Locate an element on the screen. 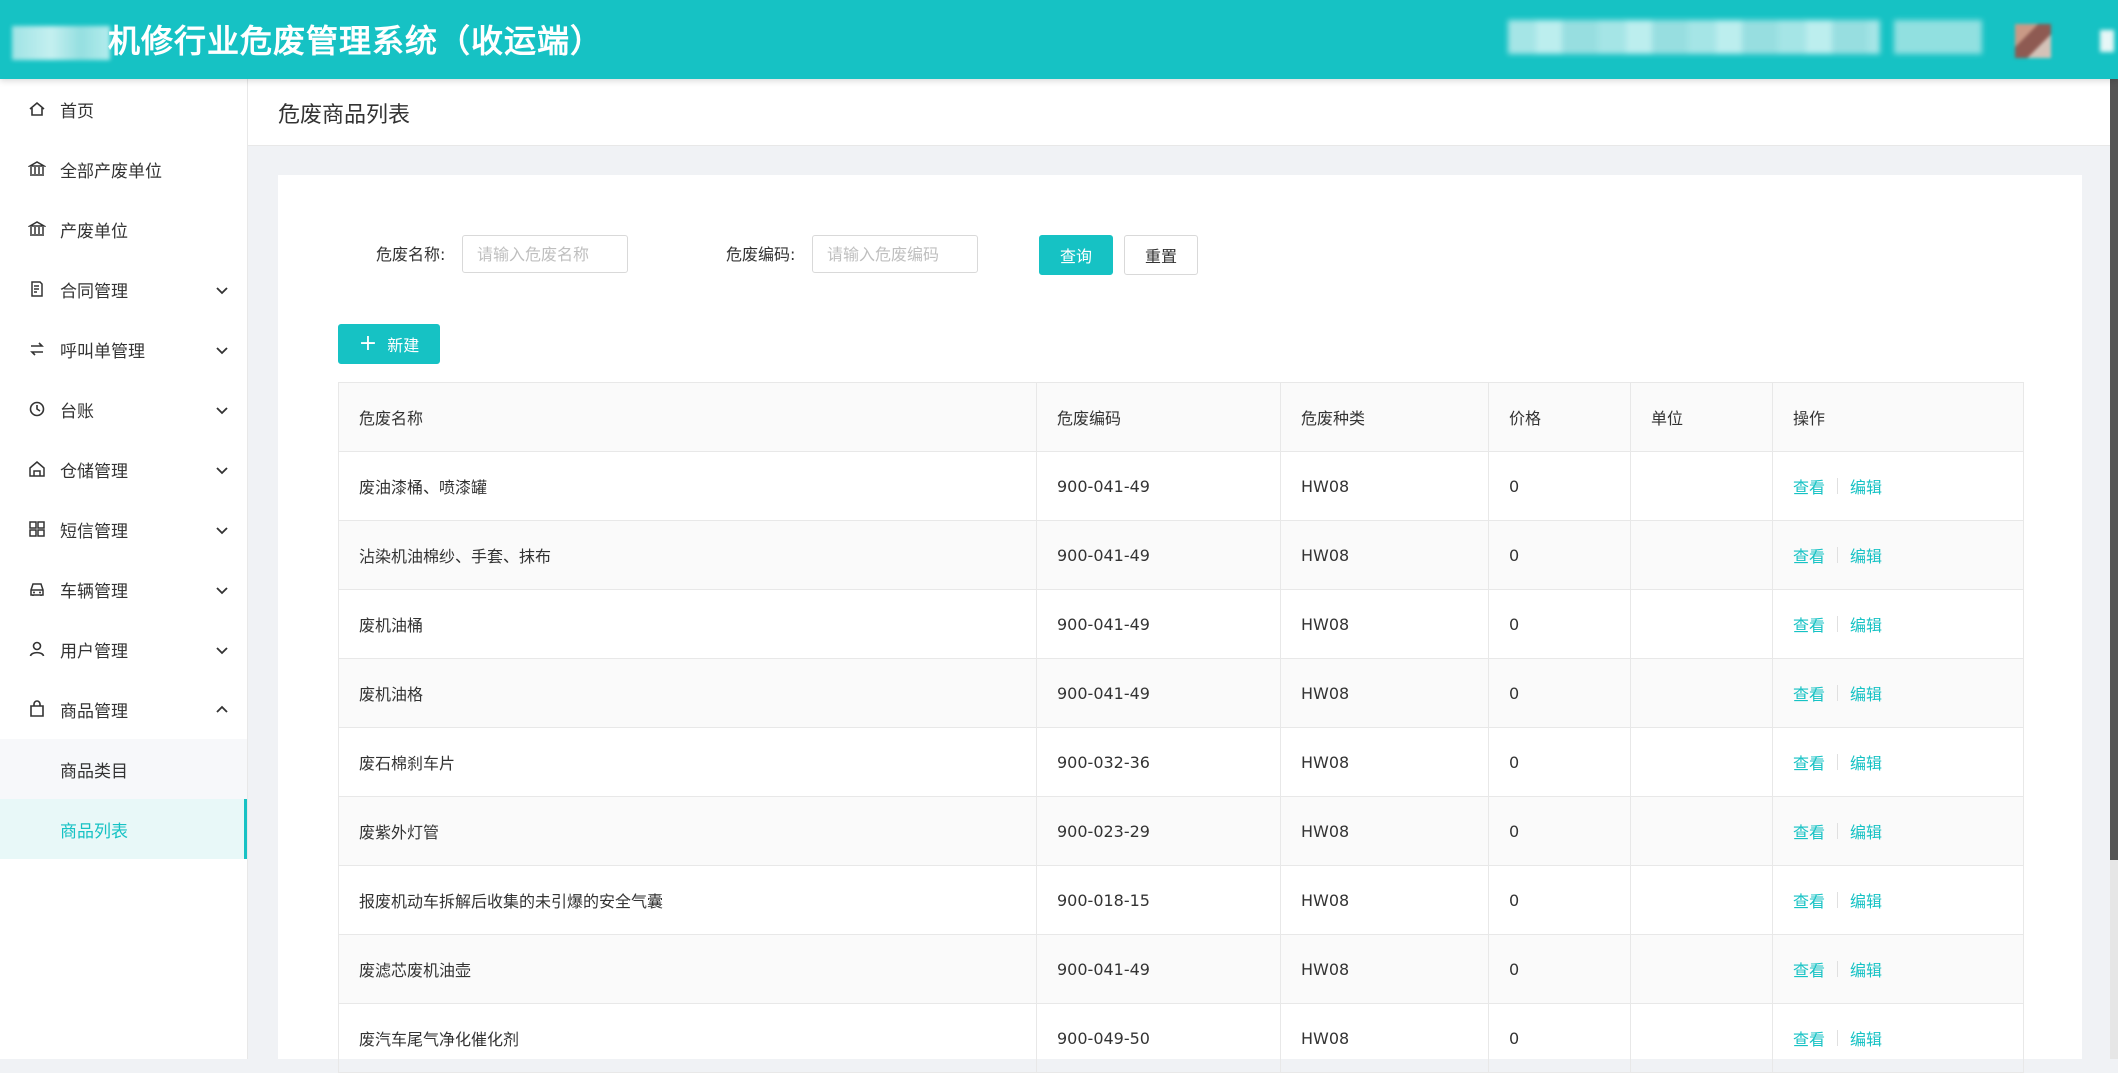  reset-button: 重置 is located at coordinates (1161, 255).